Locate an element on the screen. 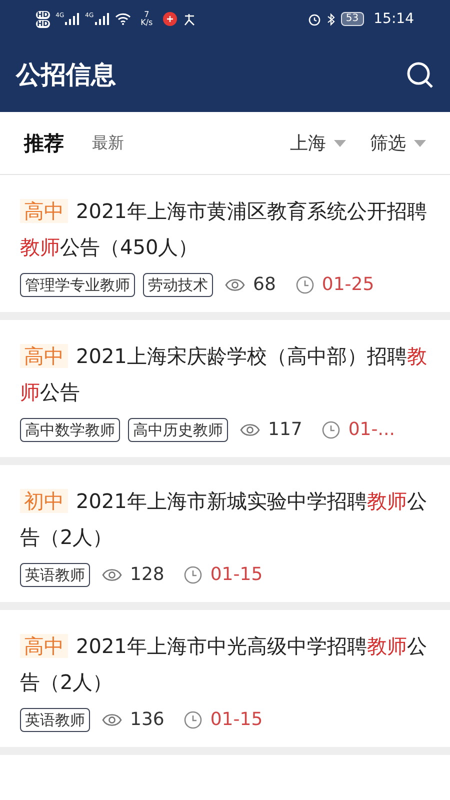 The width and height of the screenshot is (450, 800). subject-tag: 高中历史教师 is located at coordinates (178, 430).